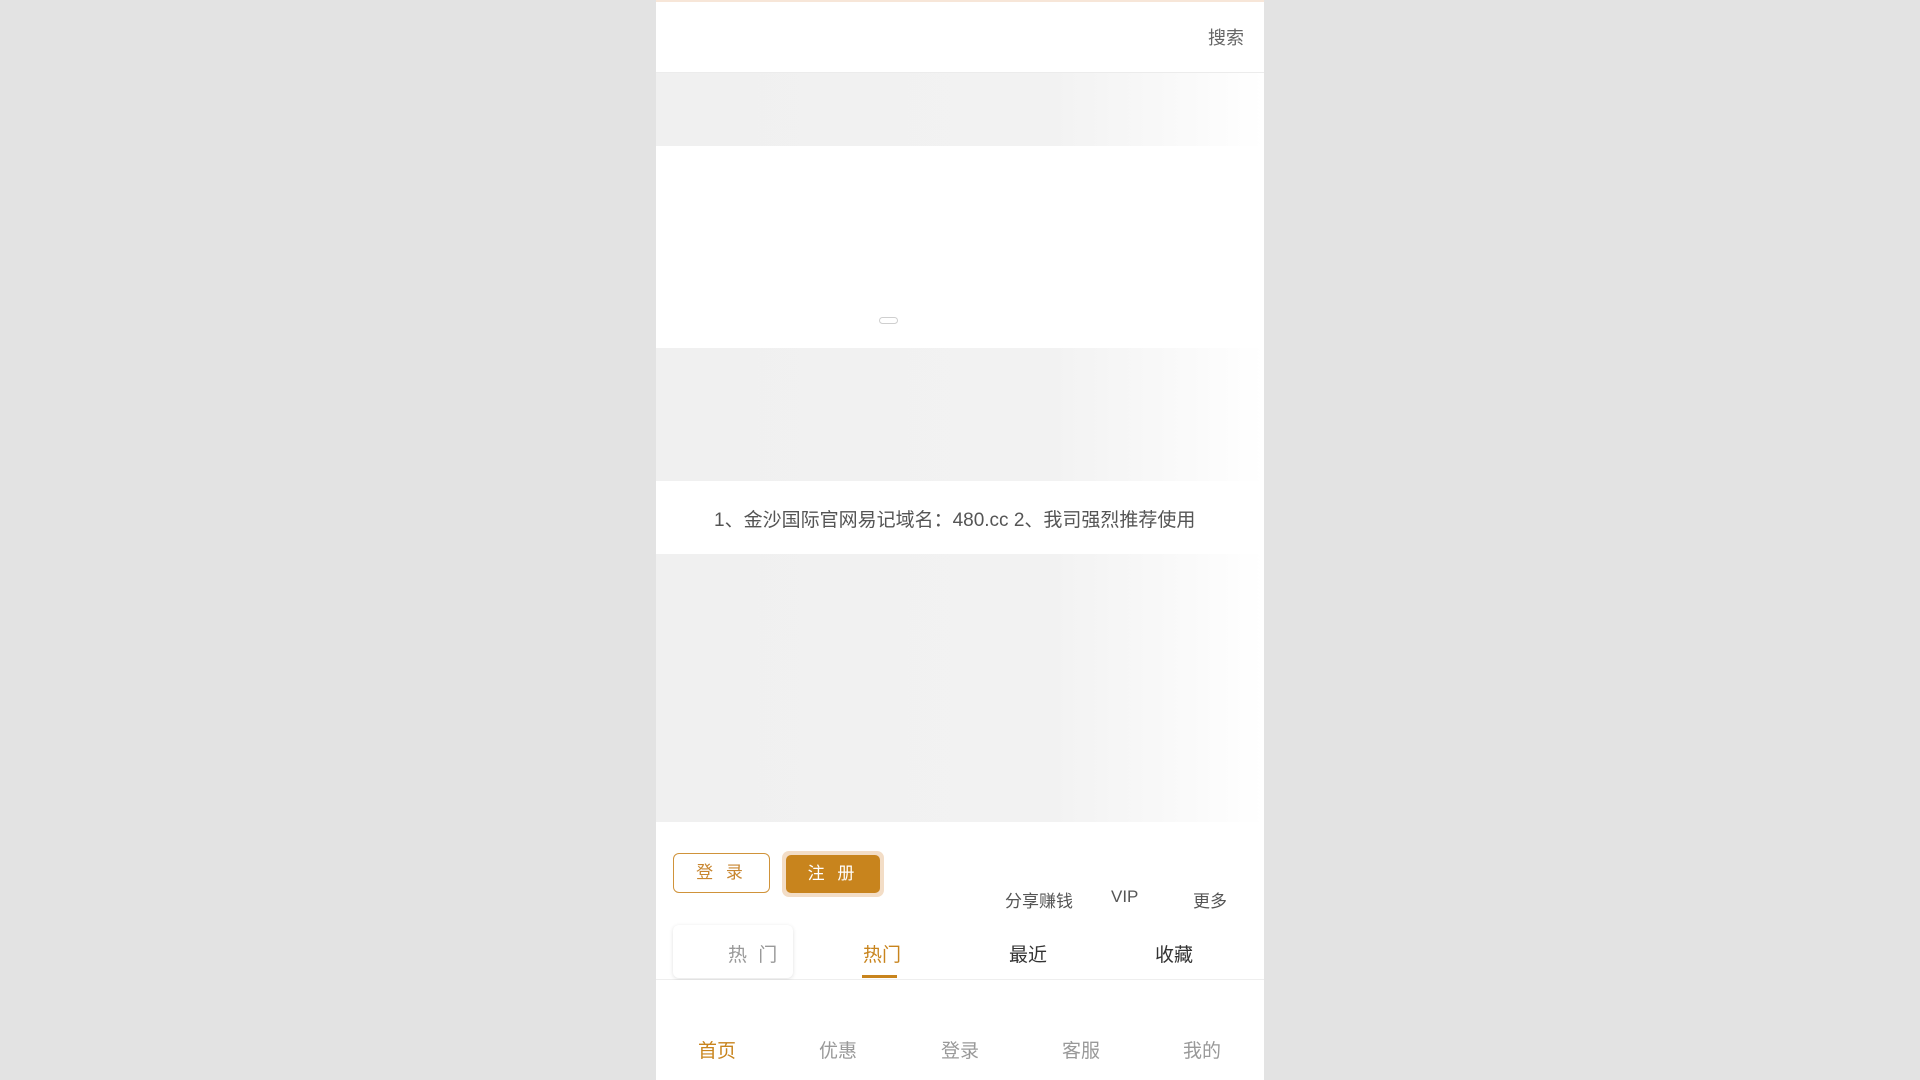 The width and height of the screenshot is (1920, 1080). Describe the element at coordinates (960, 1049) in the screenshot. I see `nav-login: 登录` at that location.